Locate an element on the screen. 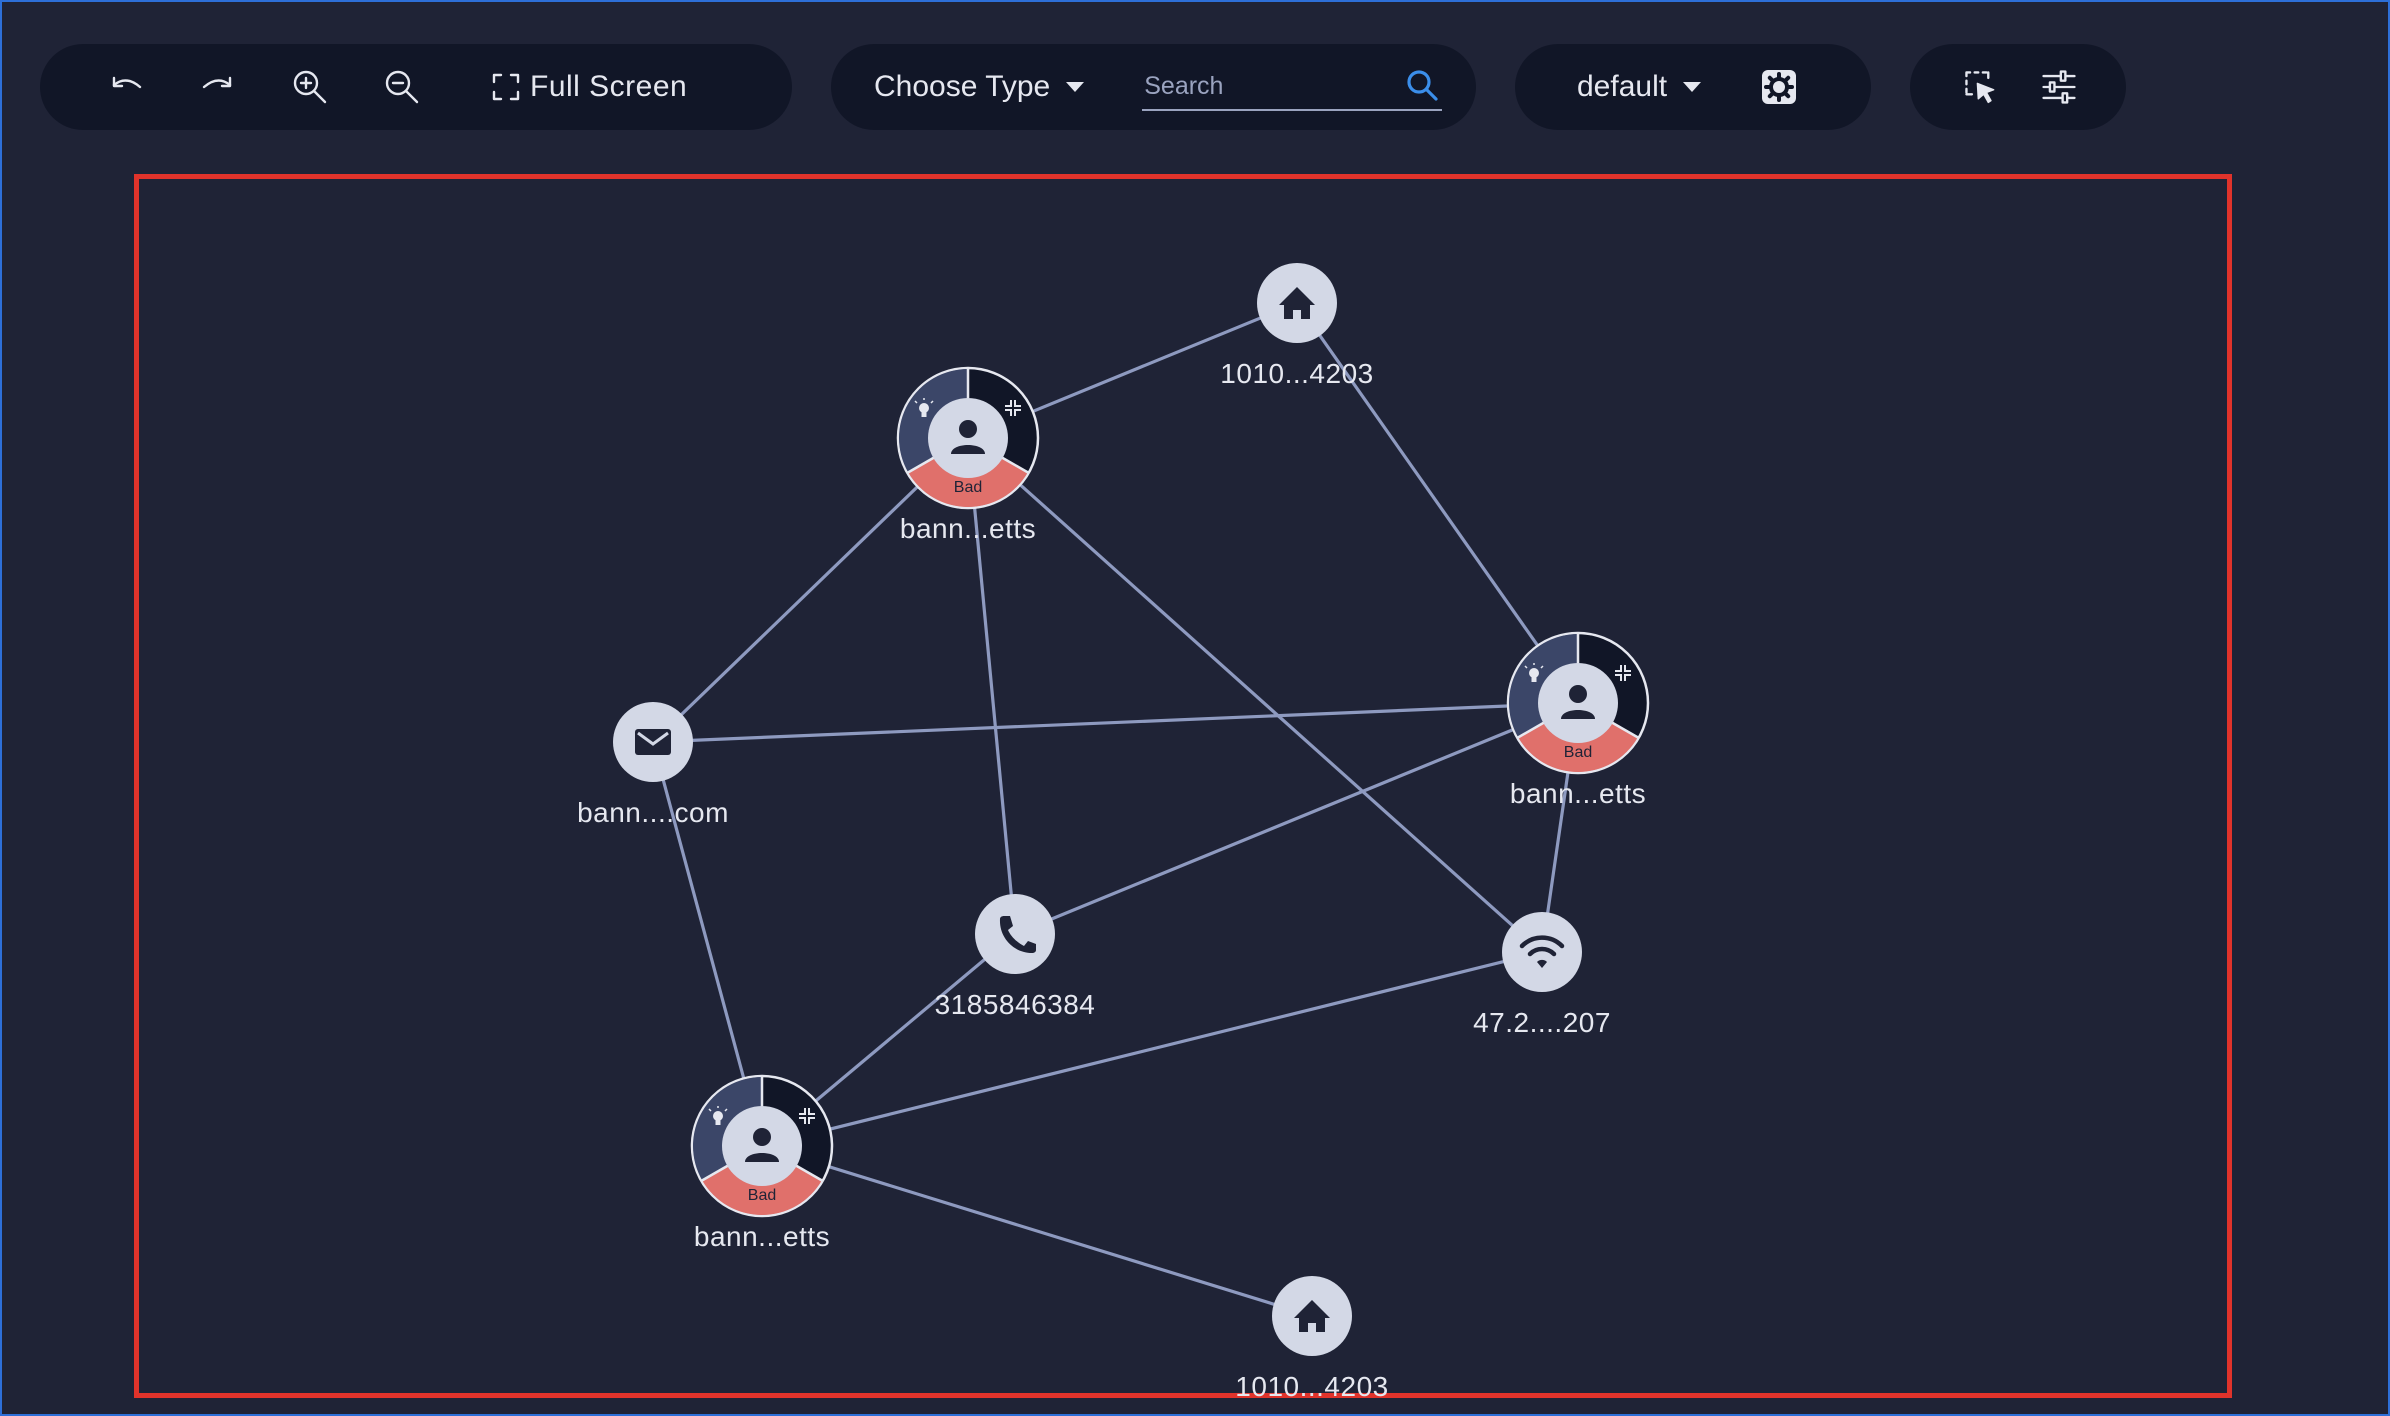 This screenshot has width=2390, height=1416. graph-node-email: bann....com is located at coordinates (653, 765).